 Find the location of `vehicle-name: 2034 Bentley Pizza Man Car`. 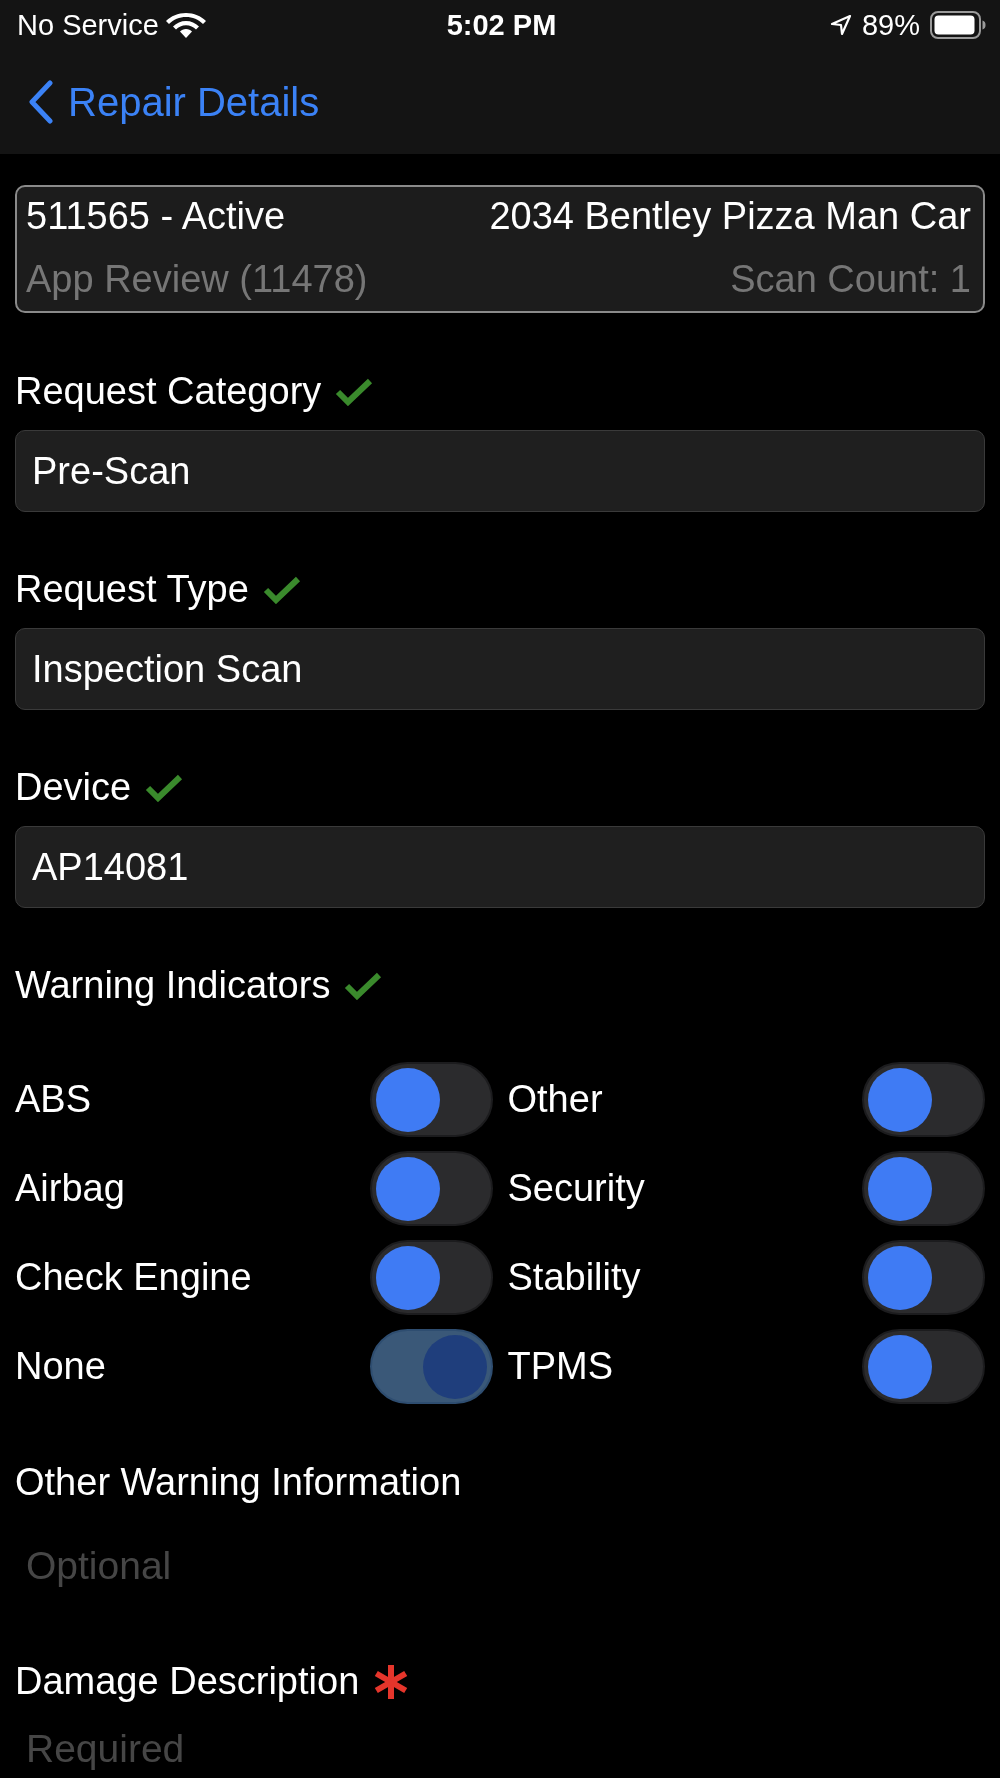

vehicle-name: 2034 Bentley Pizza Man Car is located at coordinates (730, 216).